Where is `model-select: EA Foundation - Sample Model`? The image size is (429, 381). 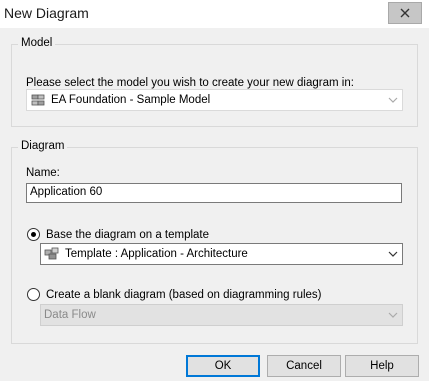 model-select: EA Foundation - Sample Model is located at coordinates (214, 100).